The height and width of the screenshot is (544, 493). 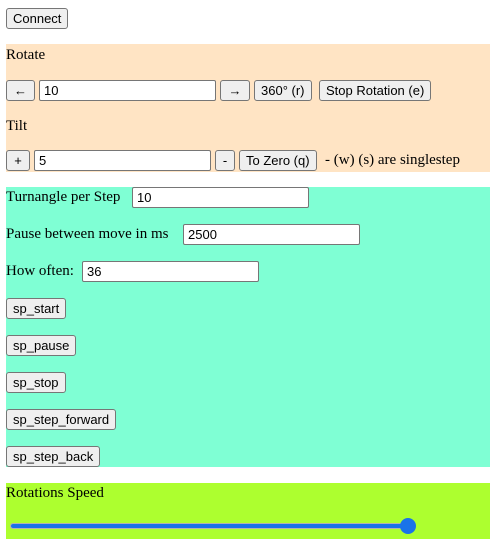 I want to click on rotation-speed-label: Rotations Speed, so click(x=55, y=493).